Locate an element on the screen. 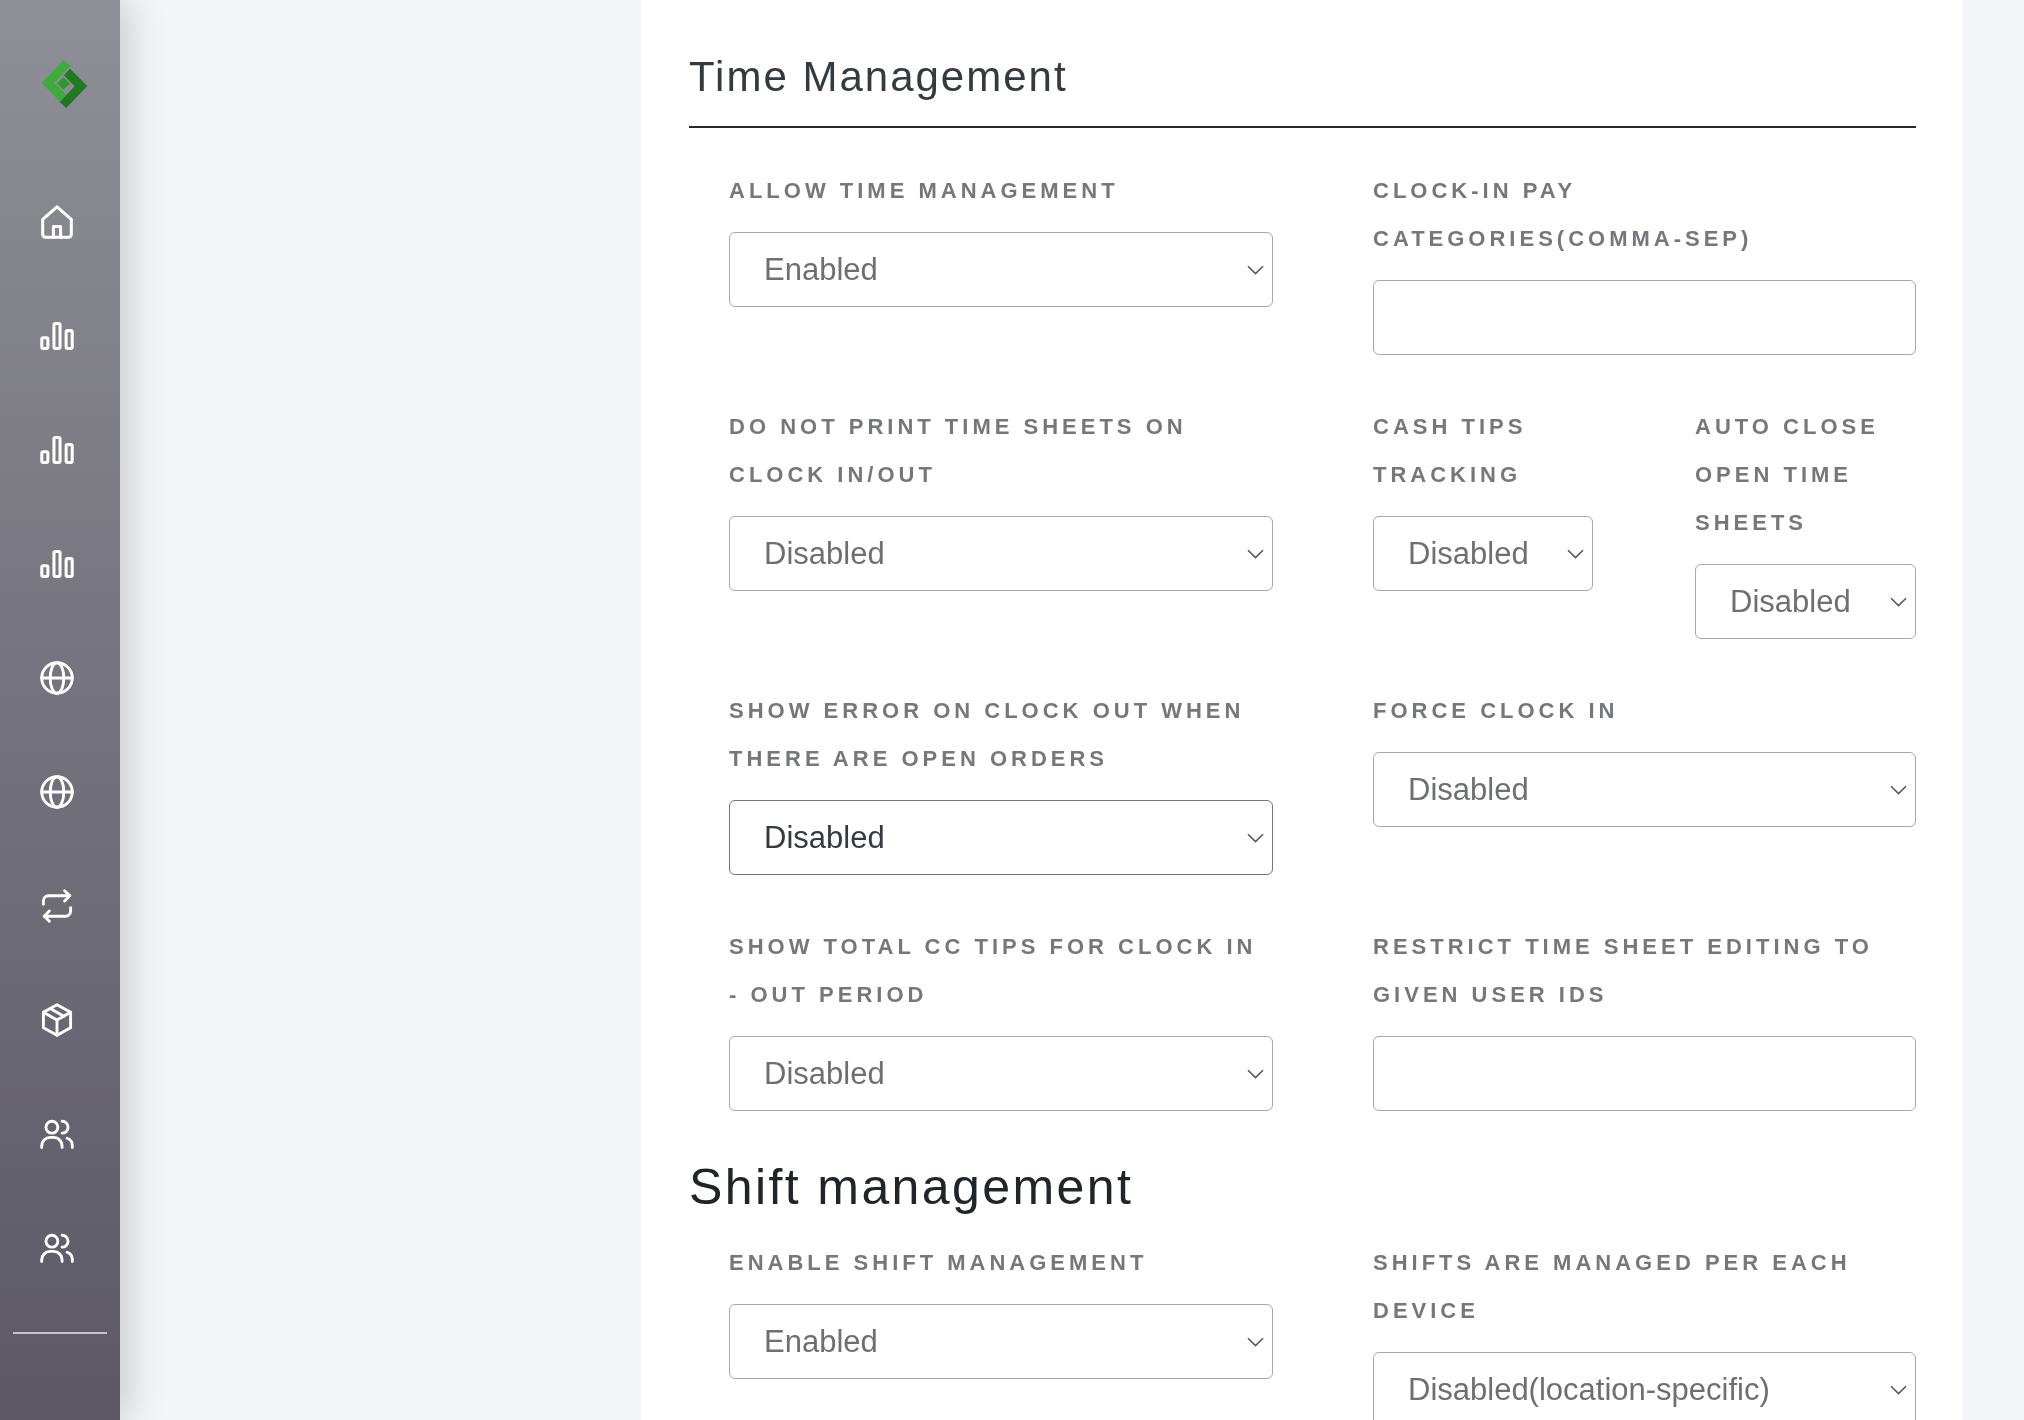 The image size is (2024, 1420). field-label: SHOW TOTAL CC TIPS FOR CLOCK IN - OUT PERIOD is located at coordinates (993, 971).